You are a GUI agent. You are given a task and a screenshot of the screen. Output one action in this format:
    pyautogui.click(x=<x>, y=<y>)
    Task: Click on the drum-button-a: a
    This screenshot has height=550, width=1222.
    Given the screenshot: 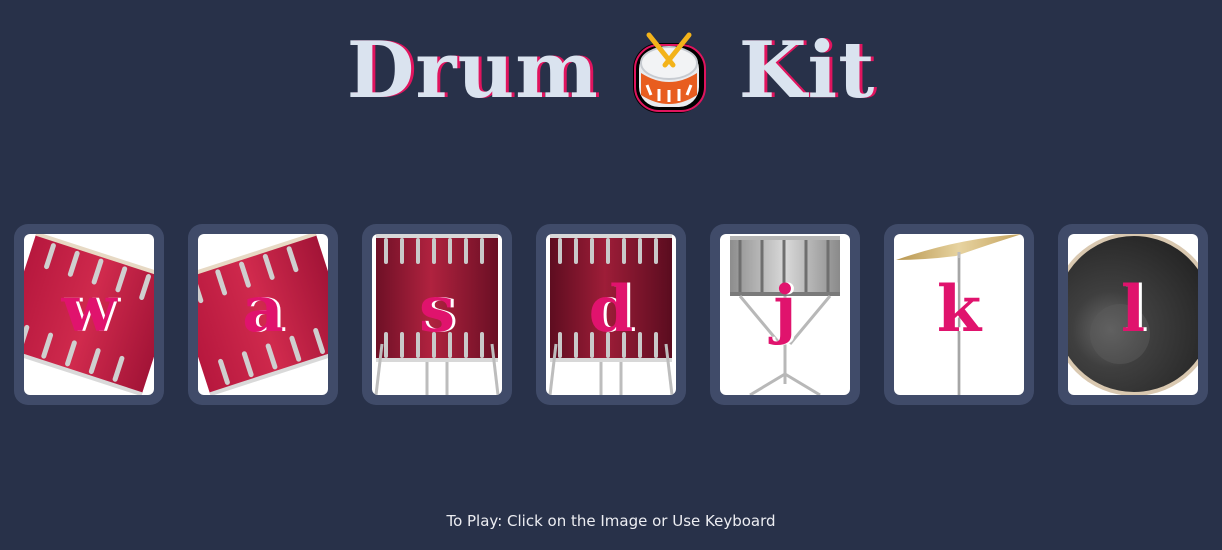 What is the action you would take?
    pyautogui.click(x=263, y=314)
    